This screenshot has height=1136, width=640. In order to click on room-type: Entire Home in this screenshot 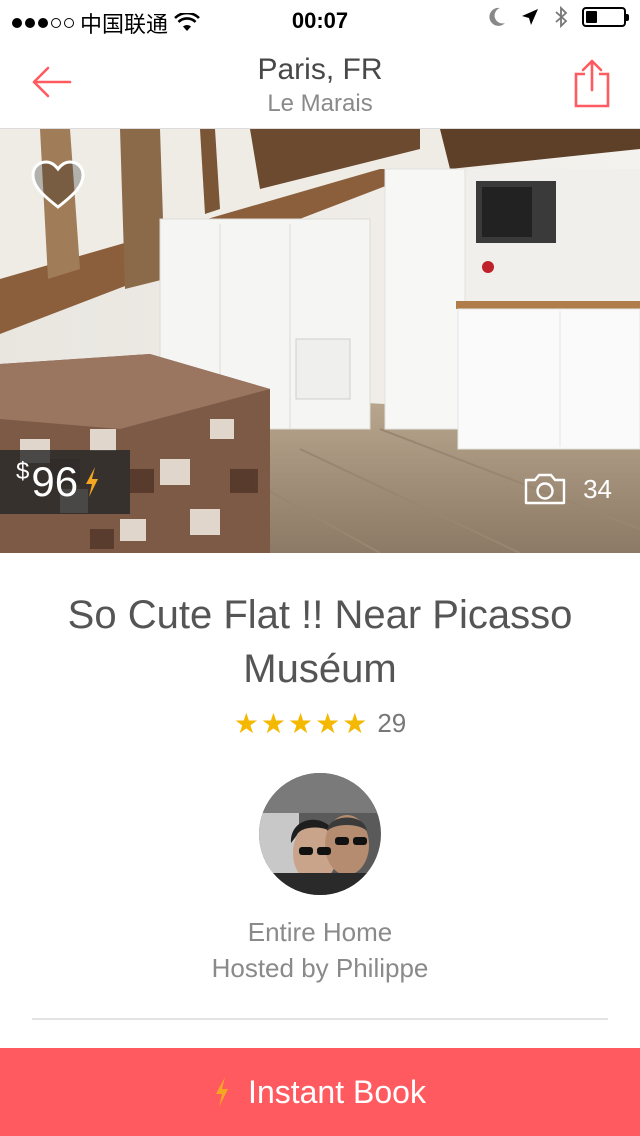, I will do `click(320, 932)`.